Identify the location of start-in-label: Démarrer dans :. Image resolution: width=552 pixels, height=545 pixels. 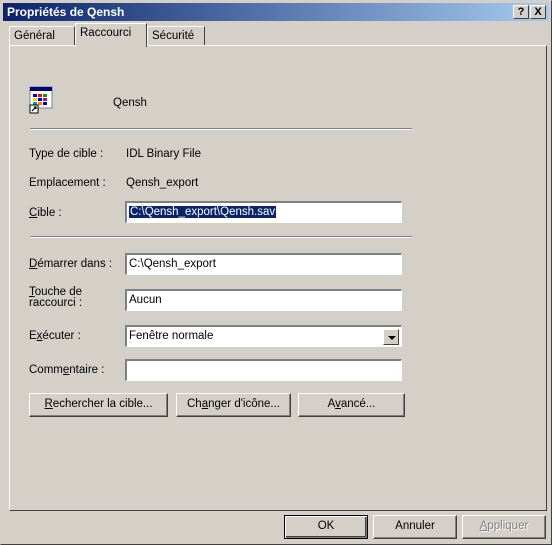
(70, 264).